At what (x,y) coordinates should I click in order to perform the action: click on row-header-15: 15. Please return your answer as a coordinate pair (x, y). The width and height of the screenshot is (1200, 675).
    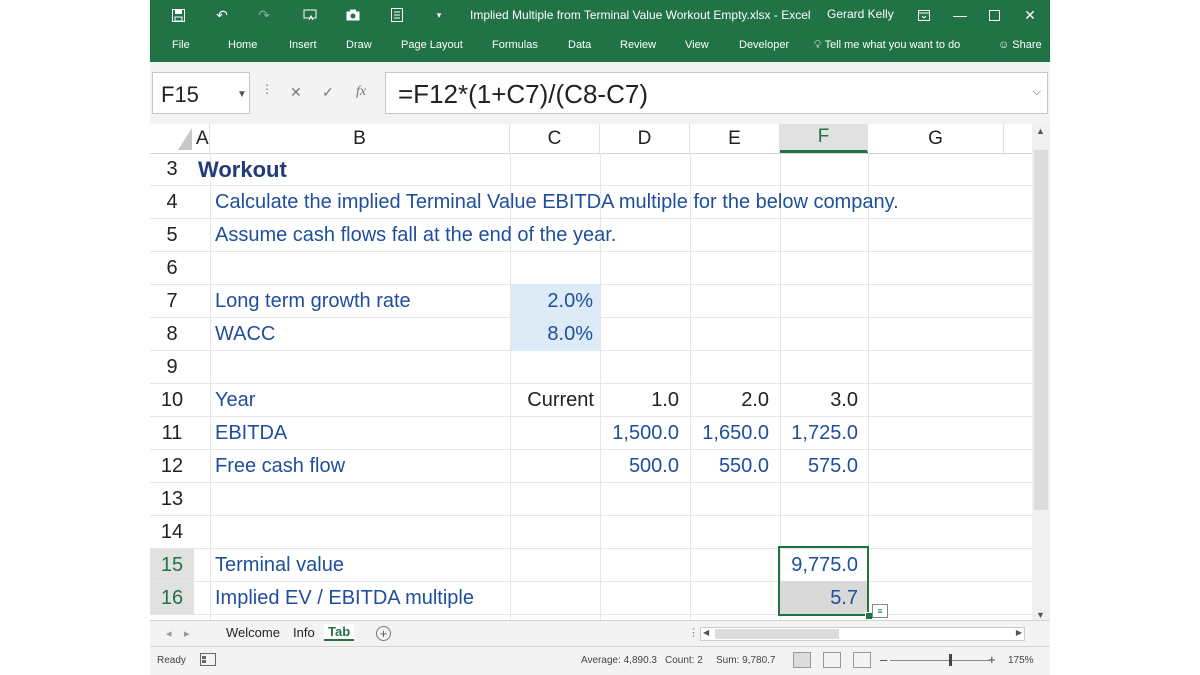
    Looking at the image, I should click on (172, 565).